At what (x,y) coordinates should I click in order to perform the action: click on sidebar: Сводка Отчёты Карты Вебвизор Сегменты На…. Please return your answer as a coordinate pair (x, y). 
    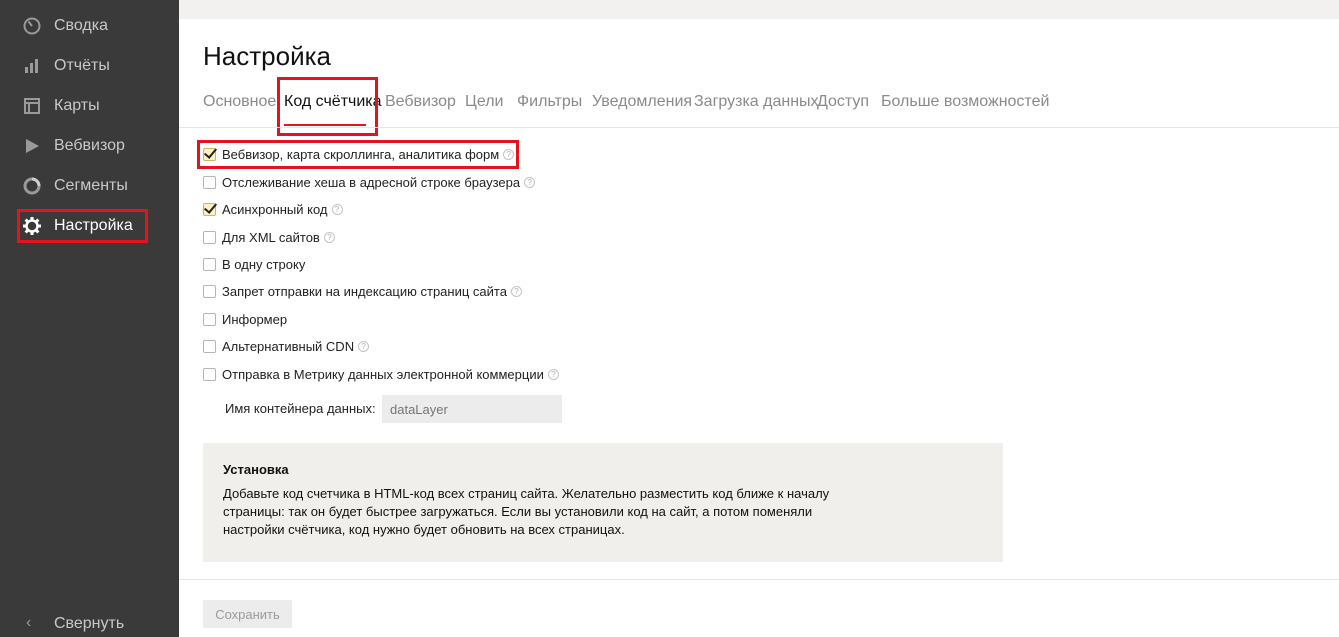
    Looking at the image, I should click on (89, 318).